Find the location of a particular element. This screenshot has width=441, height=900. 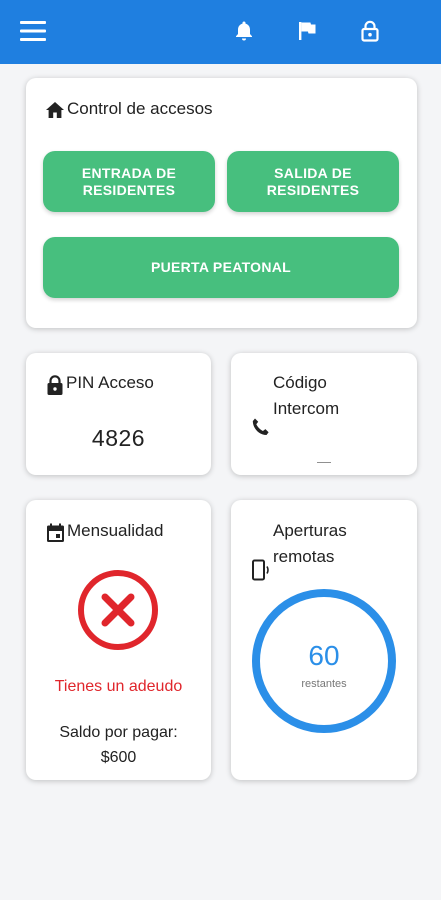

lock-icon is located at coordinates (370, 31).